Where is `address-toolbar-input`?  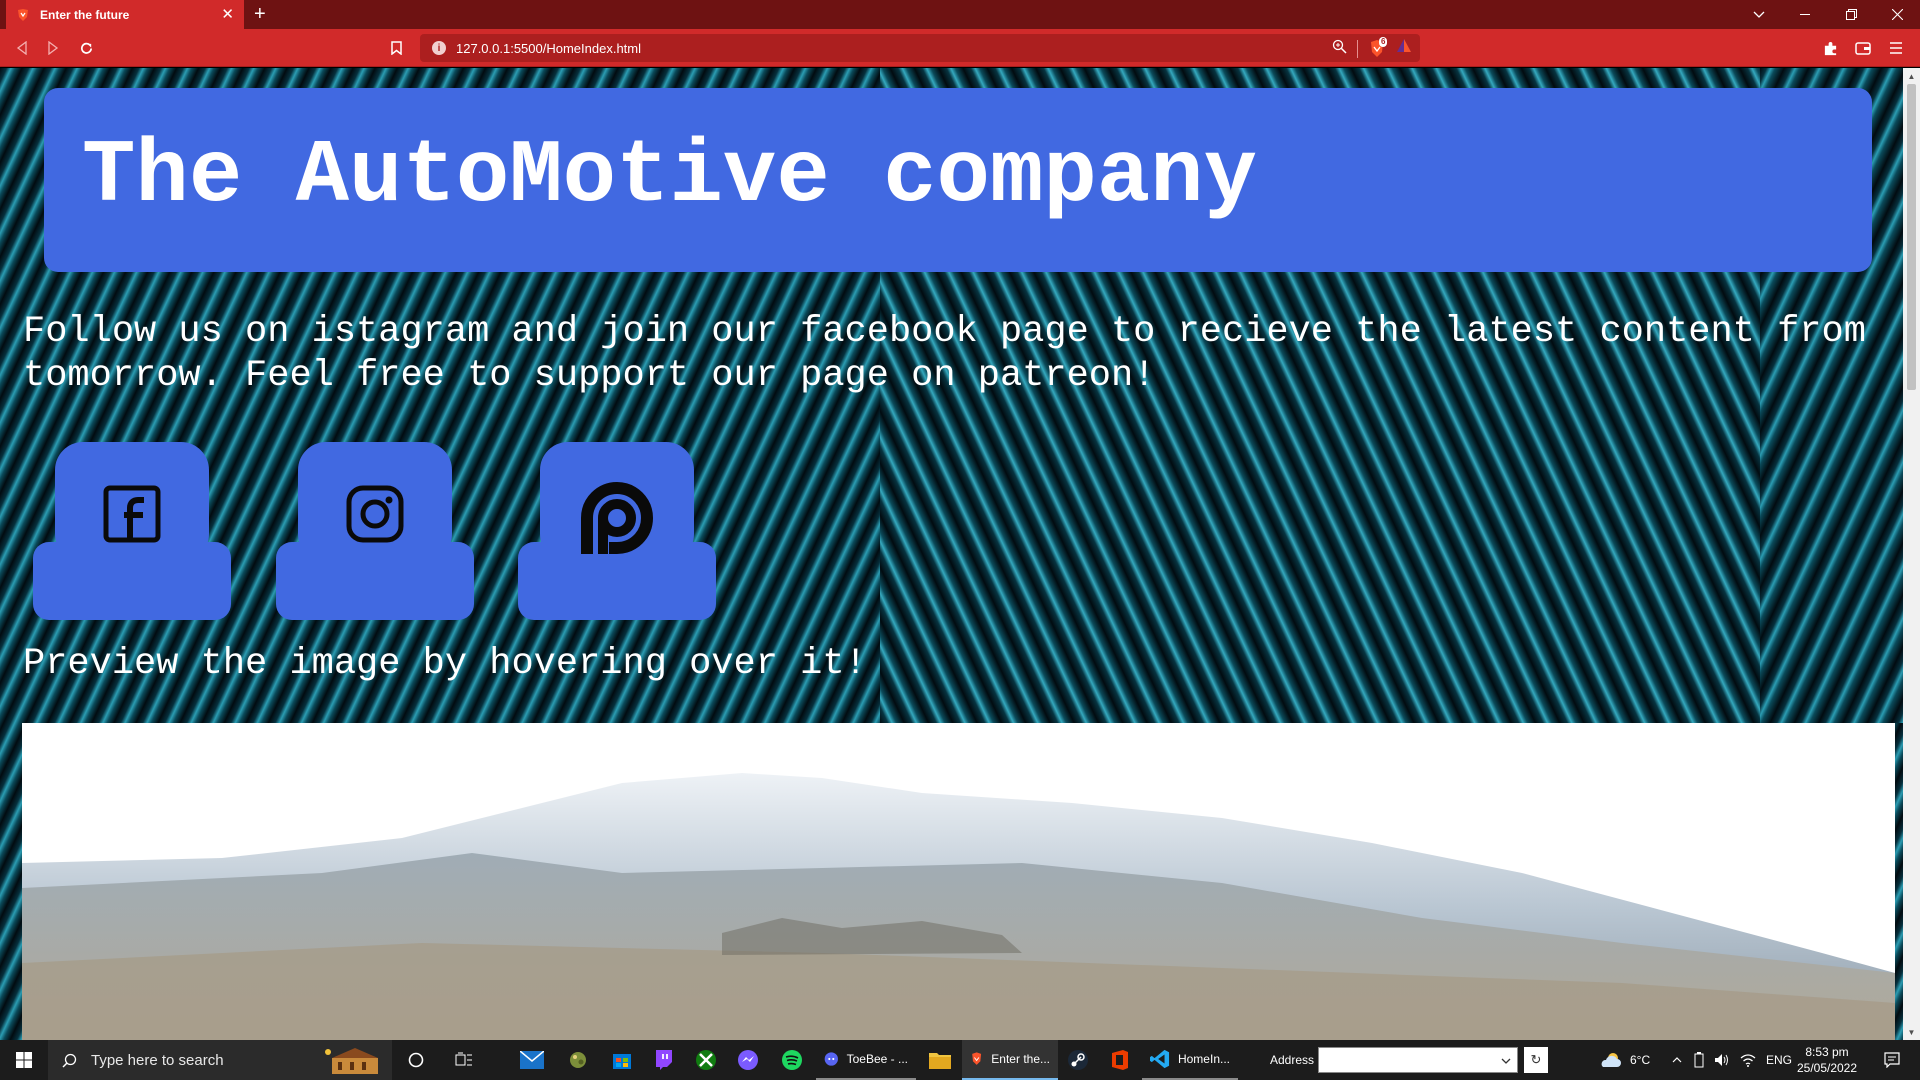 address-toolbar-input is located at coordinates (1418, 1060).